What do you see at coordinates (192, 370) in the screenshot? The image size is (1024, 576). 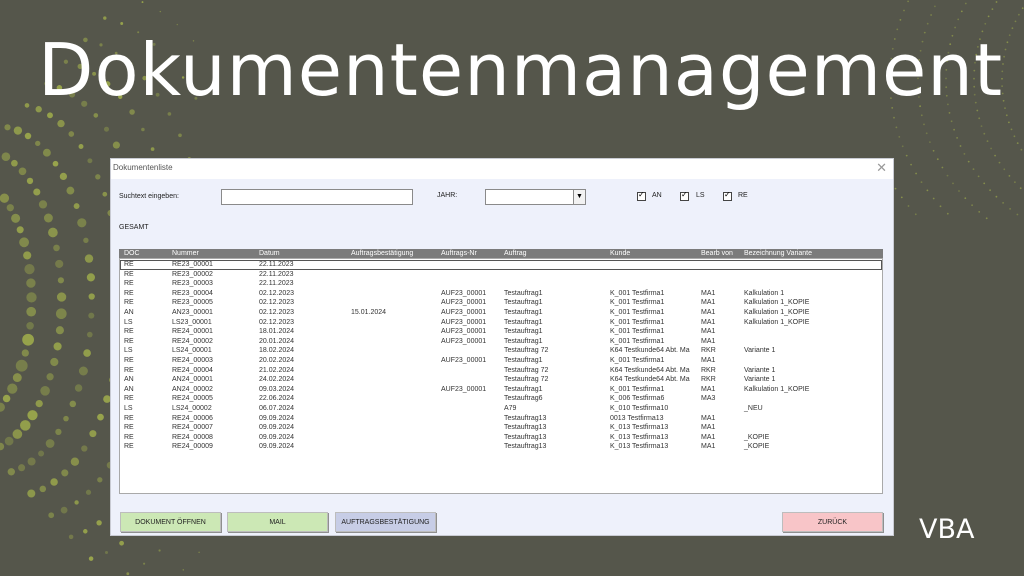 I see `cell-nummer: RE24_00004` at bounding box center [192, 370].